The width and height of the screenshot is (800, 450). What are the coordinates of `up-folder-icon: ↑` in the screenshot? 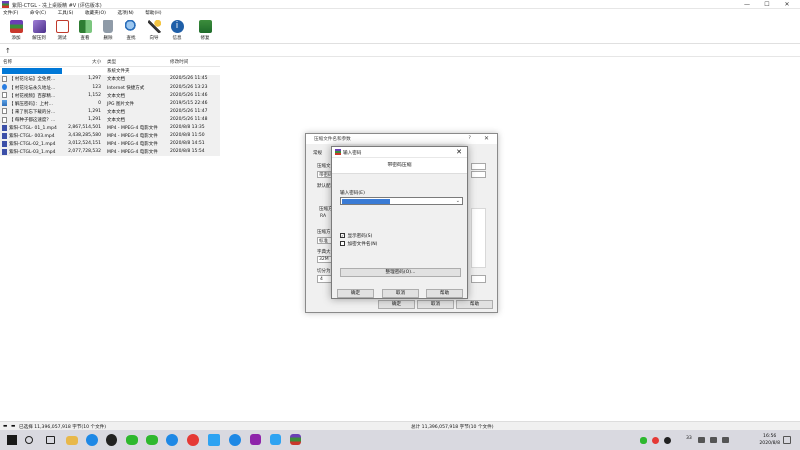 It's located at (8, 51).